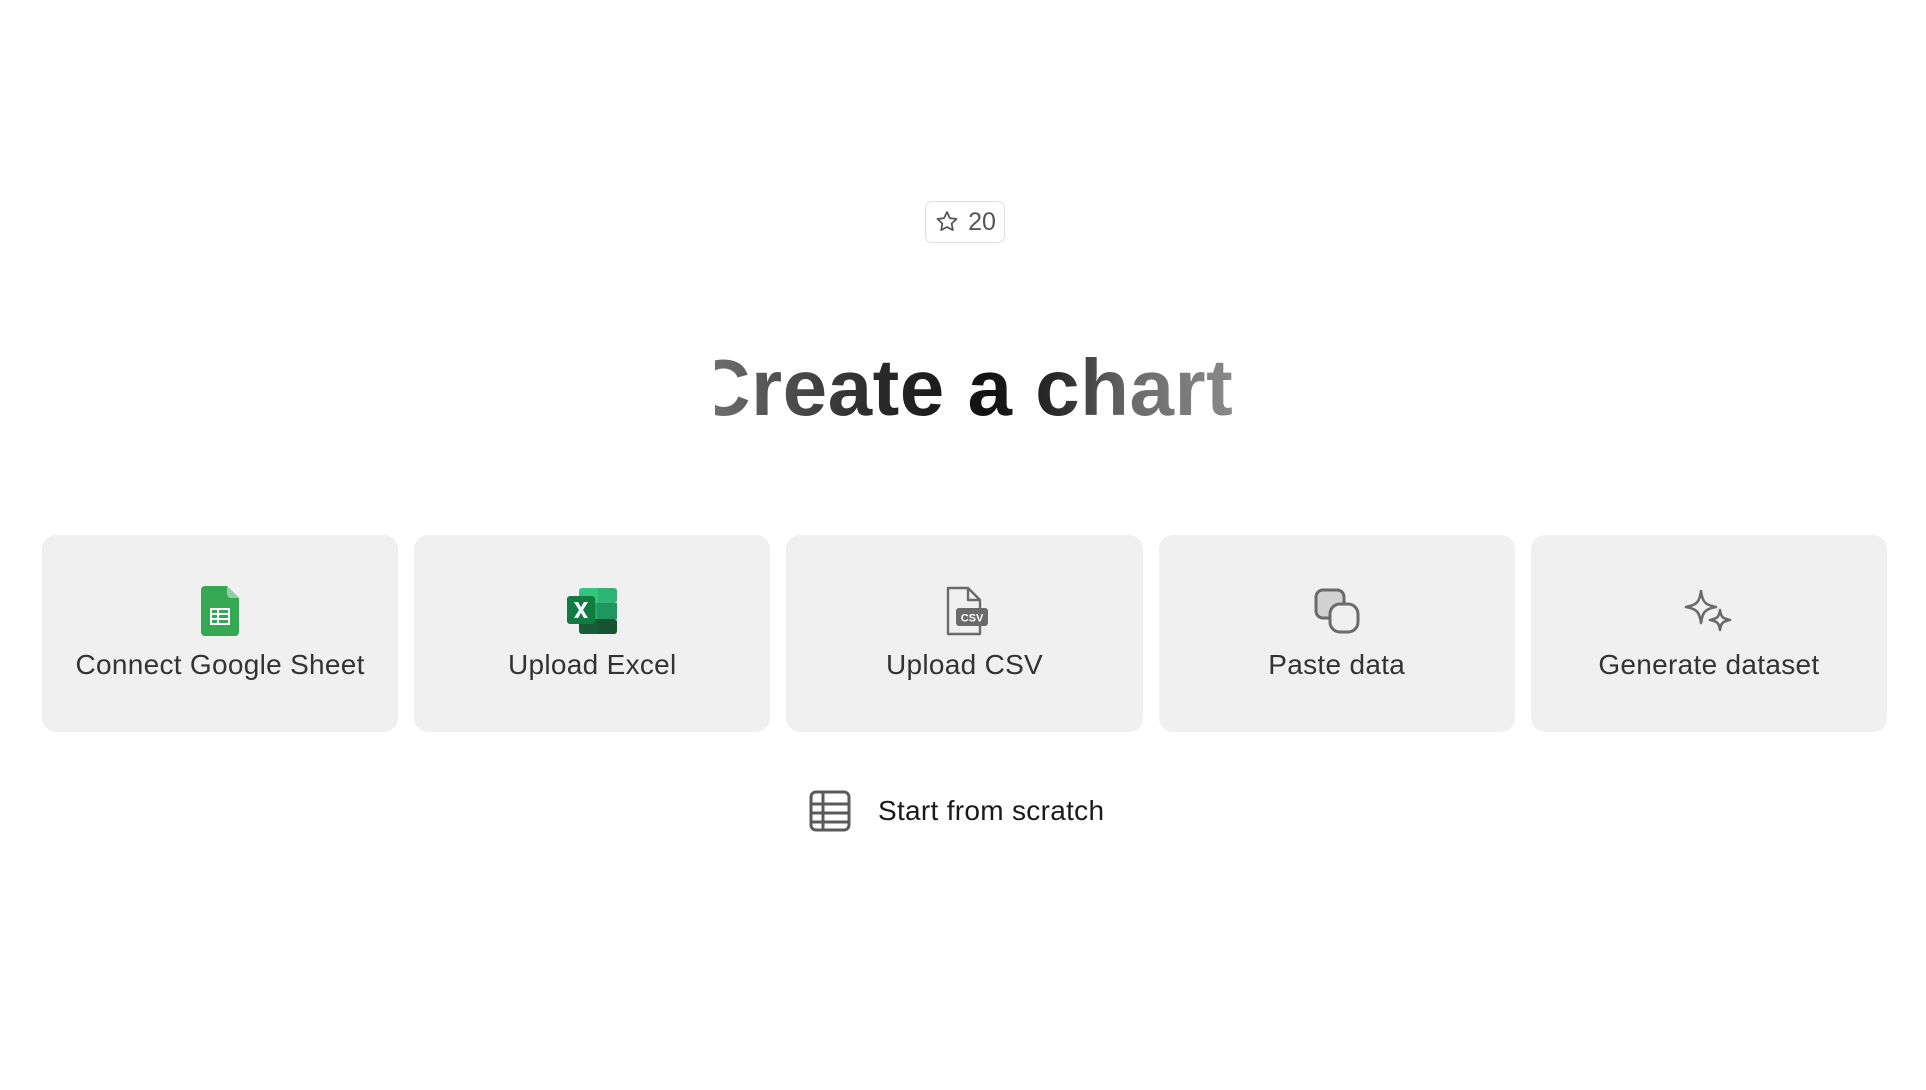  Describe the element at coordinates (1337, 664) in the screenshot. I see `paste-data-label: Paste data` at that location.